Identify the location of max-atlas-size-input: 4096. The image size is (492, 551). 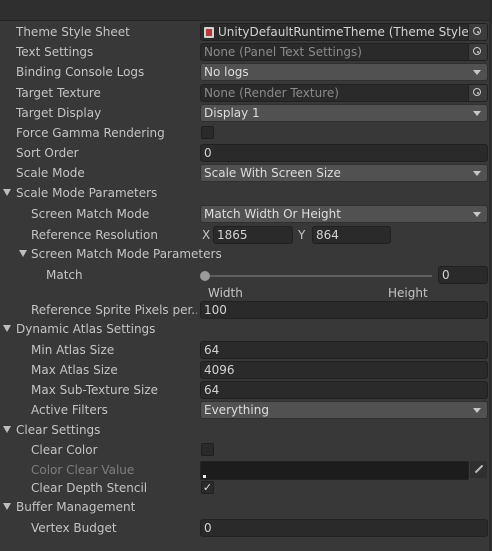
(344, 370).